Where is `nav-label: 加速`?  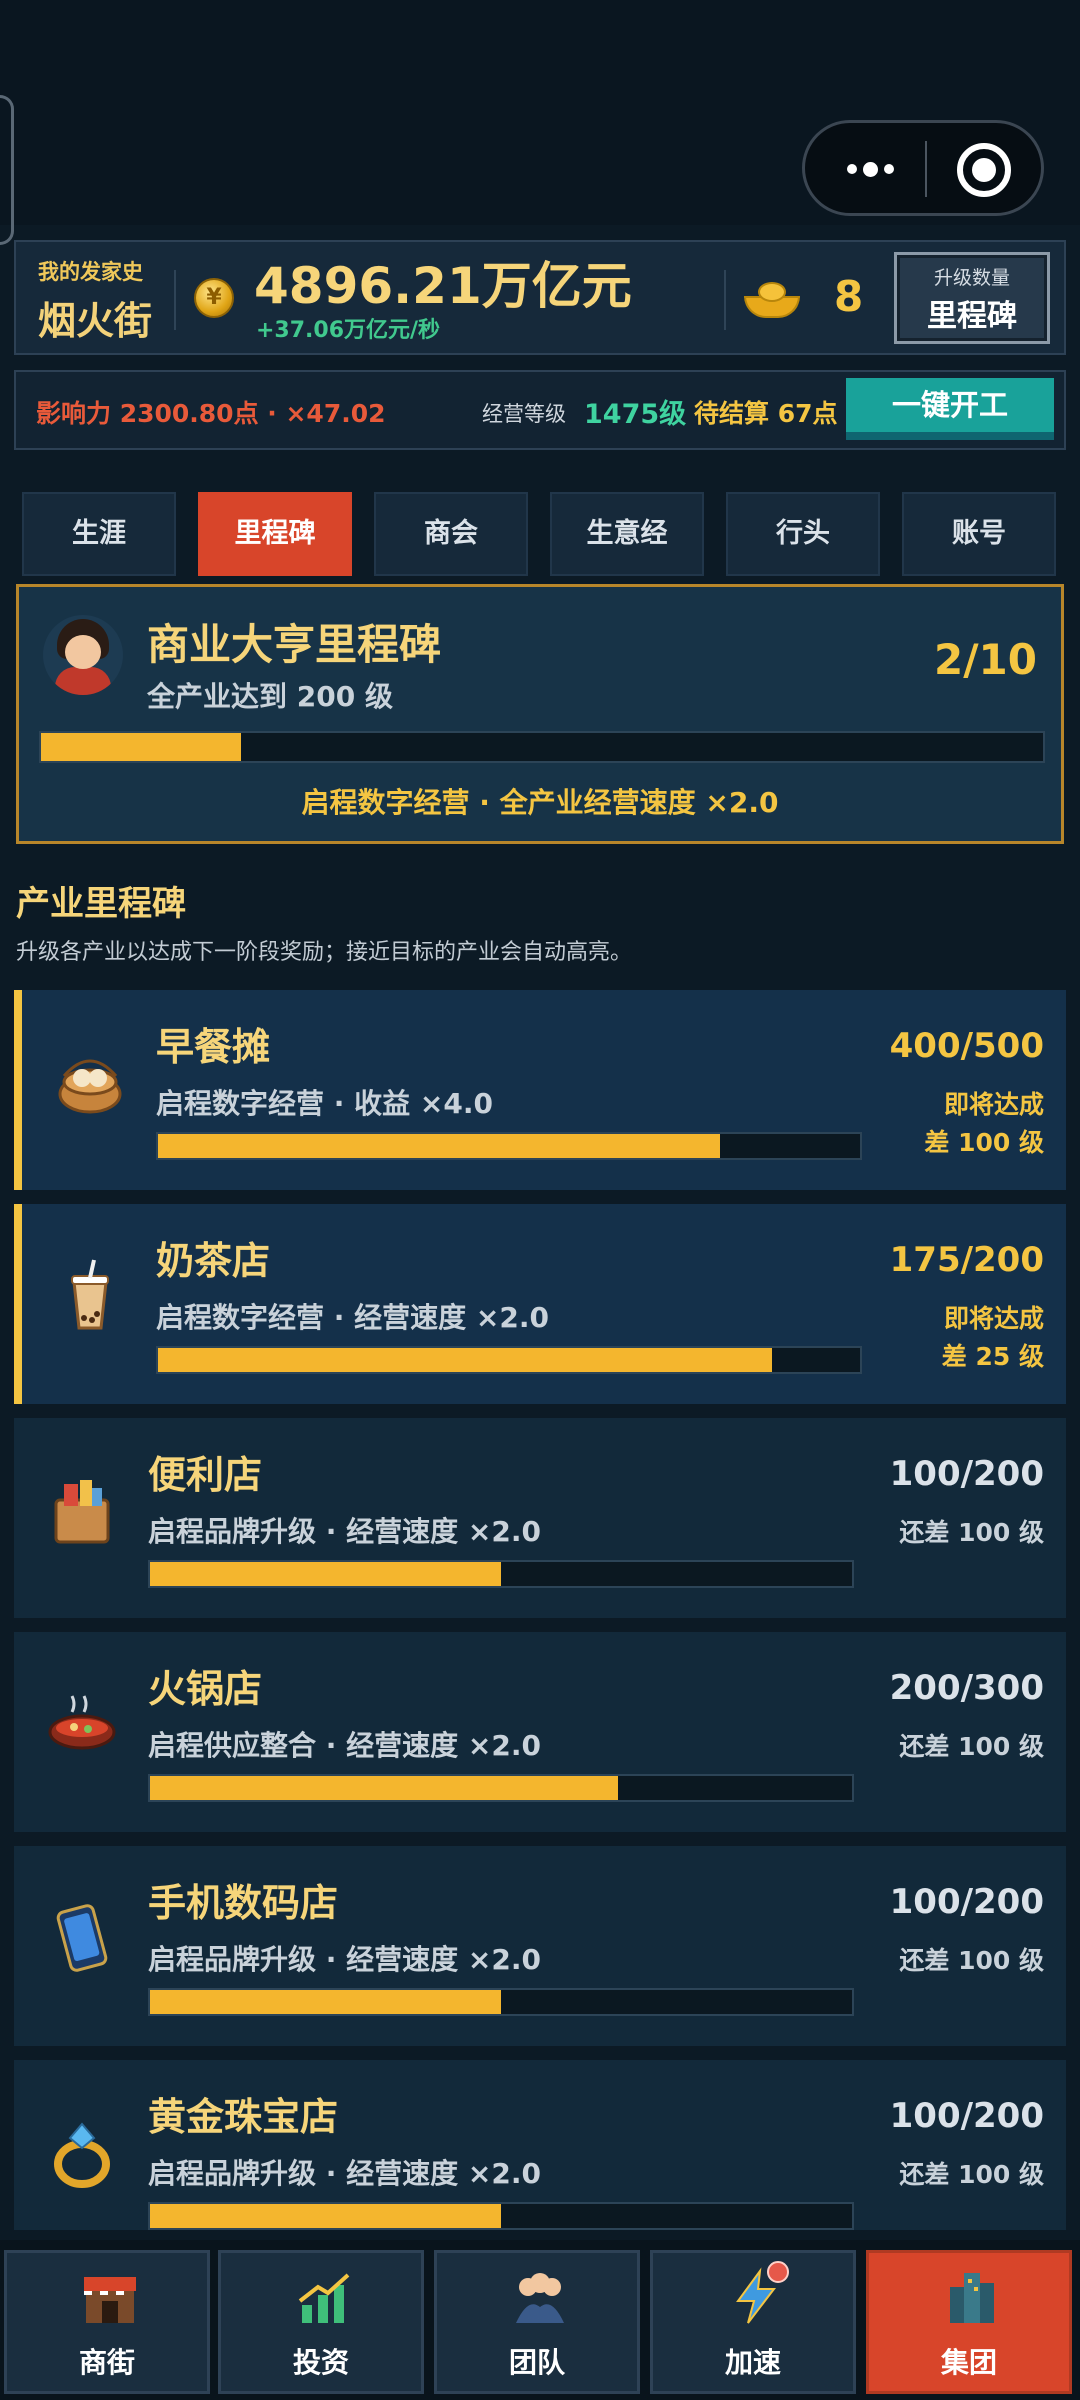
nav-label: 加速 is located at coordinates (752, 2362).